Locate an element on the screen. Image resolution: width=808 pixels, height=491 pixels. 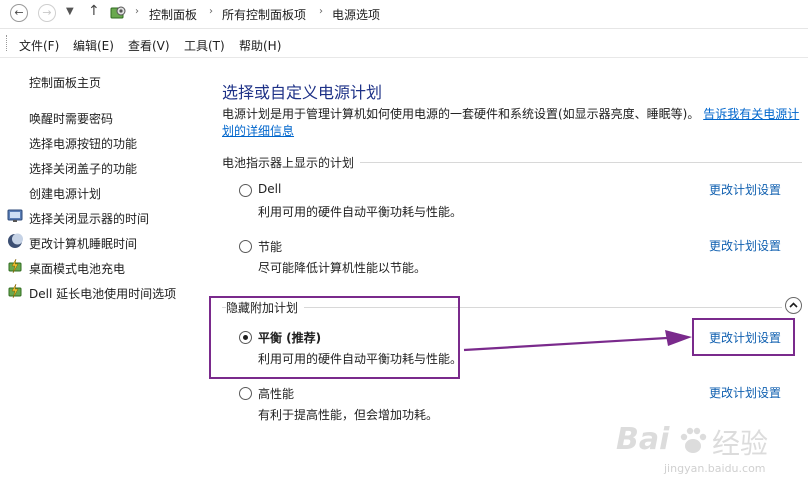
plan-name-power-saver: 节能 is located at coordinates (270, 246).